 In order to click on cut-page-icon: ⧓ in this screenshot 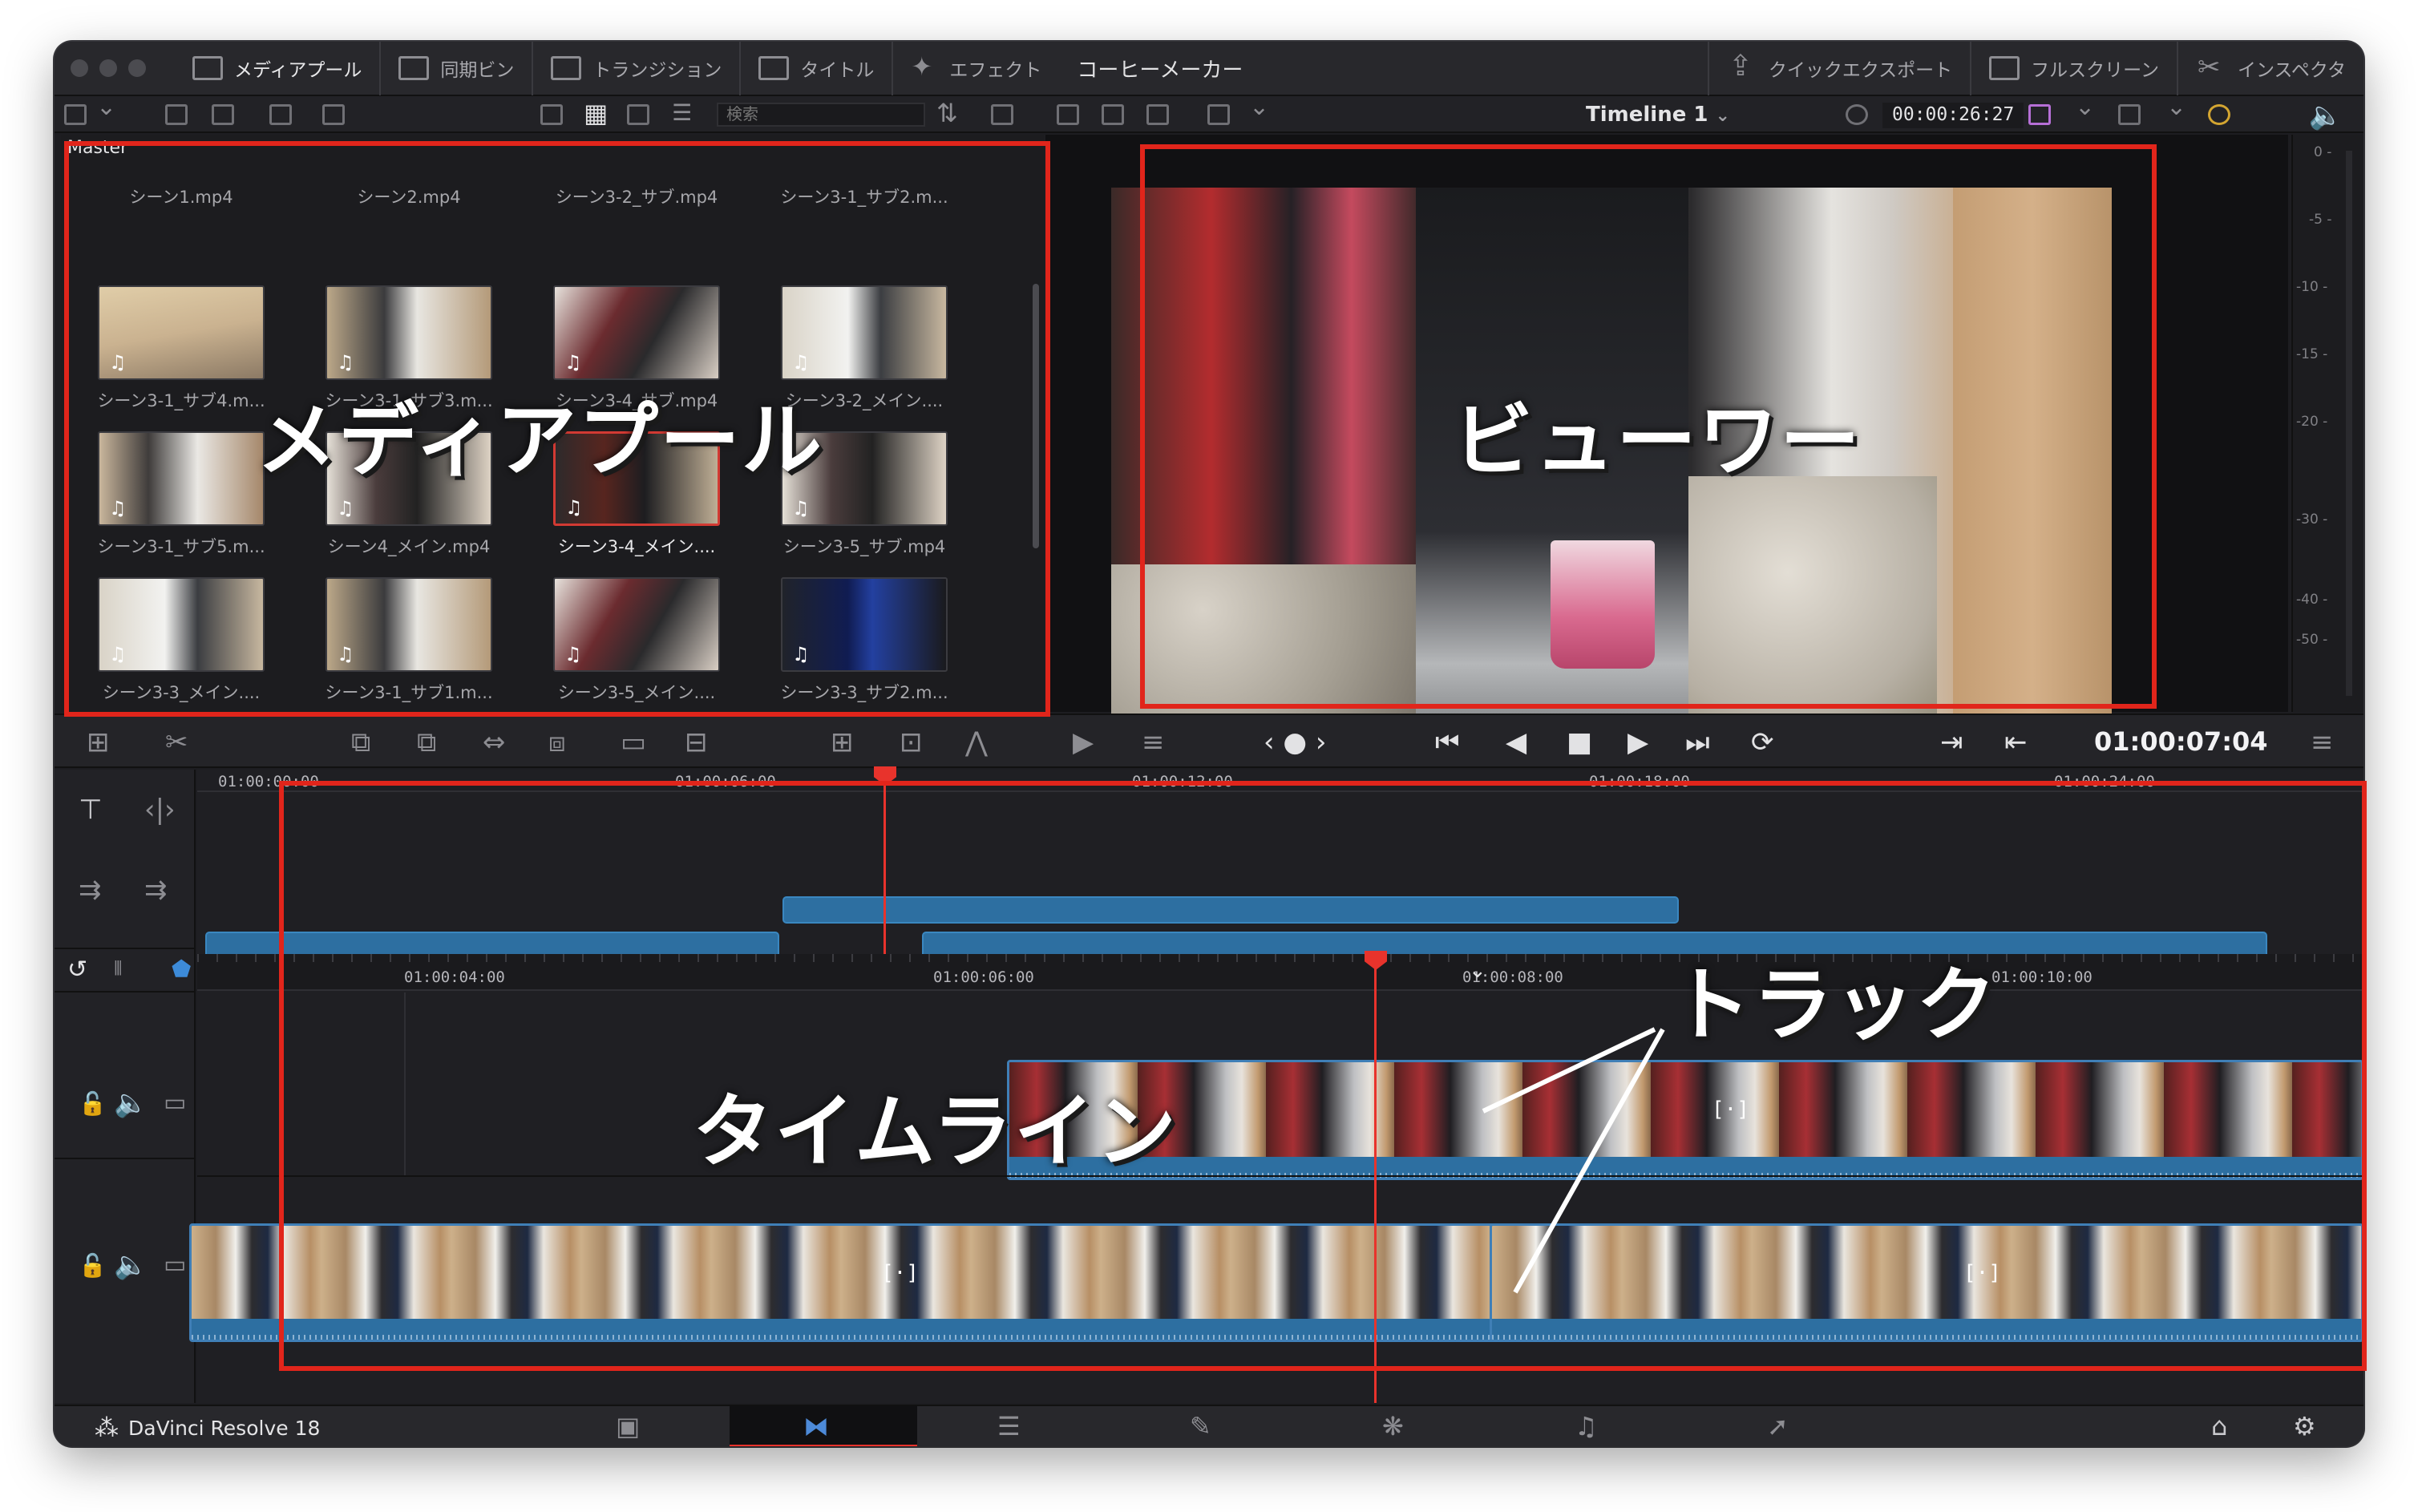, I will do `click(816, 1426)`.